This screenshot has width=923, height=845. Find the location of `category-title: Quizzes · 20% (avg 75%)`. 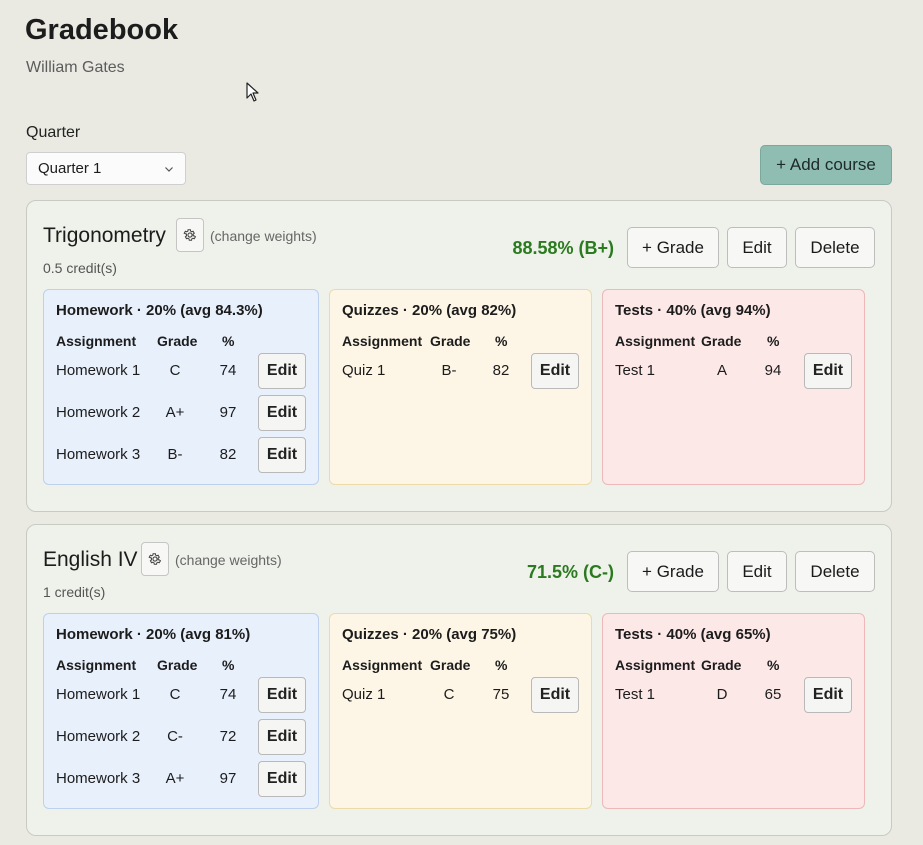

category-title: Quizzes · 20% (avg 75%) is located at coordinates (429, 634).